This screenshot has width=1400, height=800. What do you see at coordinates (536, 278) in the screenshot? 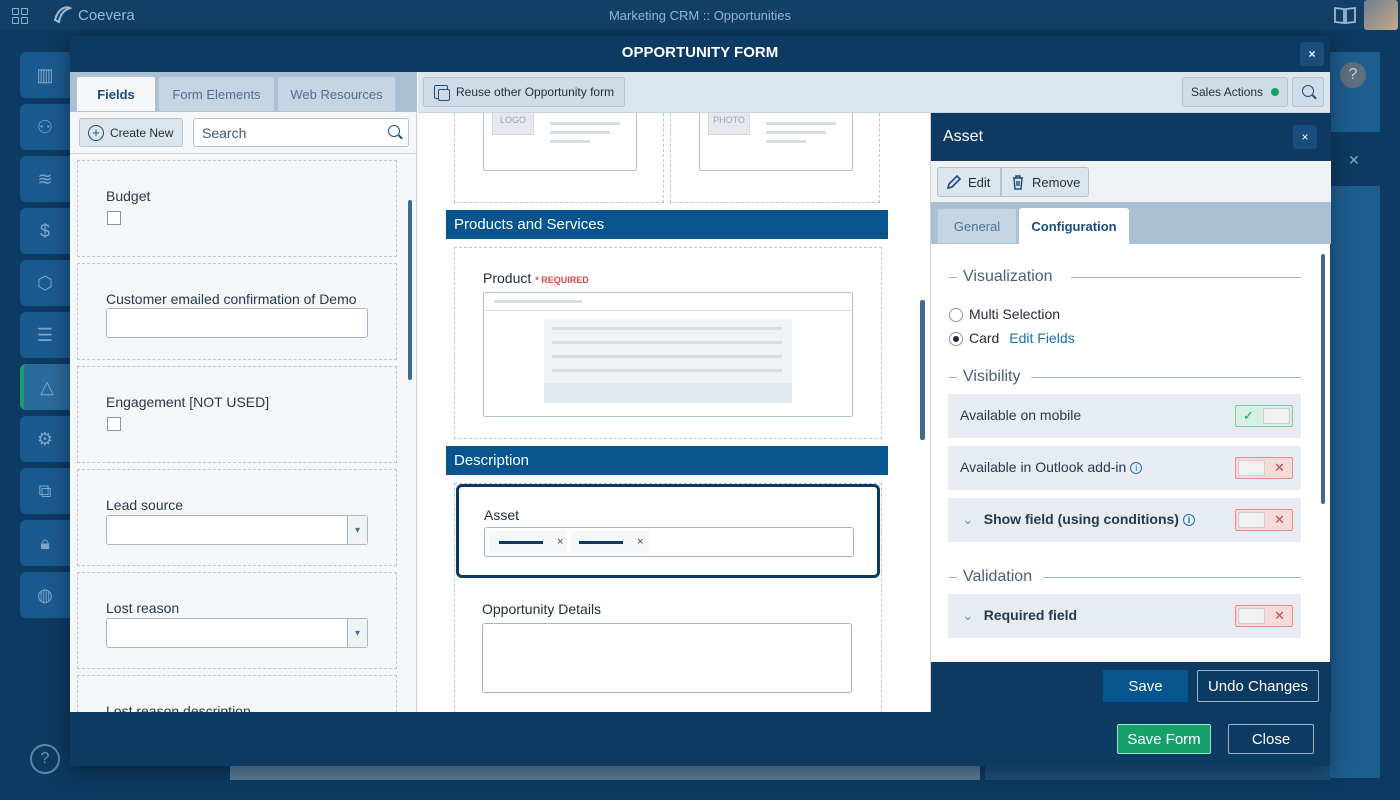
I see `product-field-label: Product * REQUIRED` at bounding box center [536, 278].